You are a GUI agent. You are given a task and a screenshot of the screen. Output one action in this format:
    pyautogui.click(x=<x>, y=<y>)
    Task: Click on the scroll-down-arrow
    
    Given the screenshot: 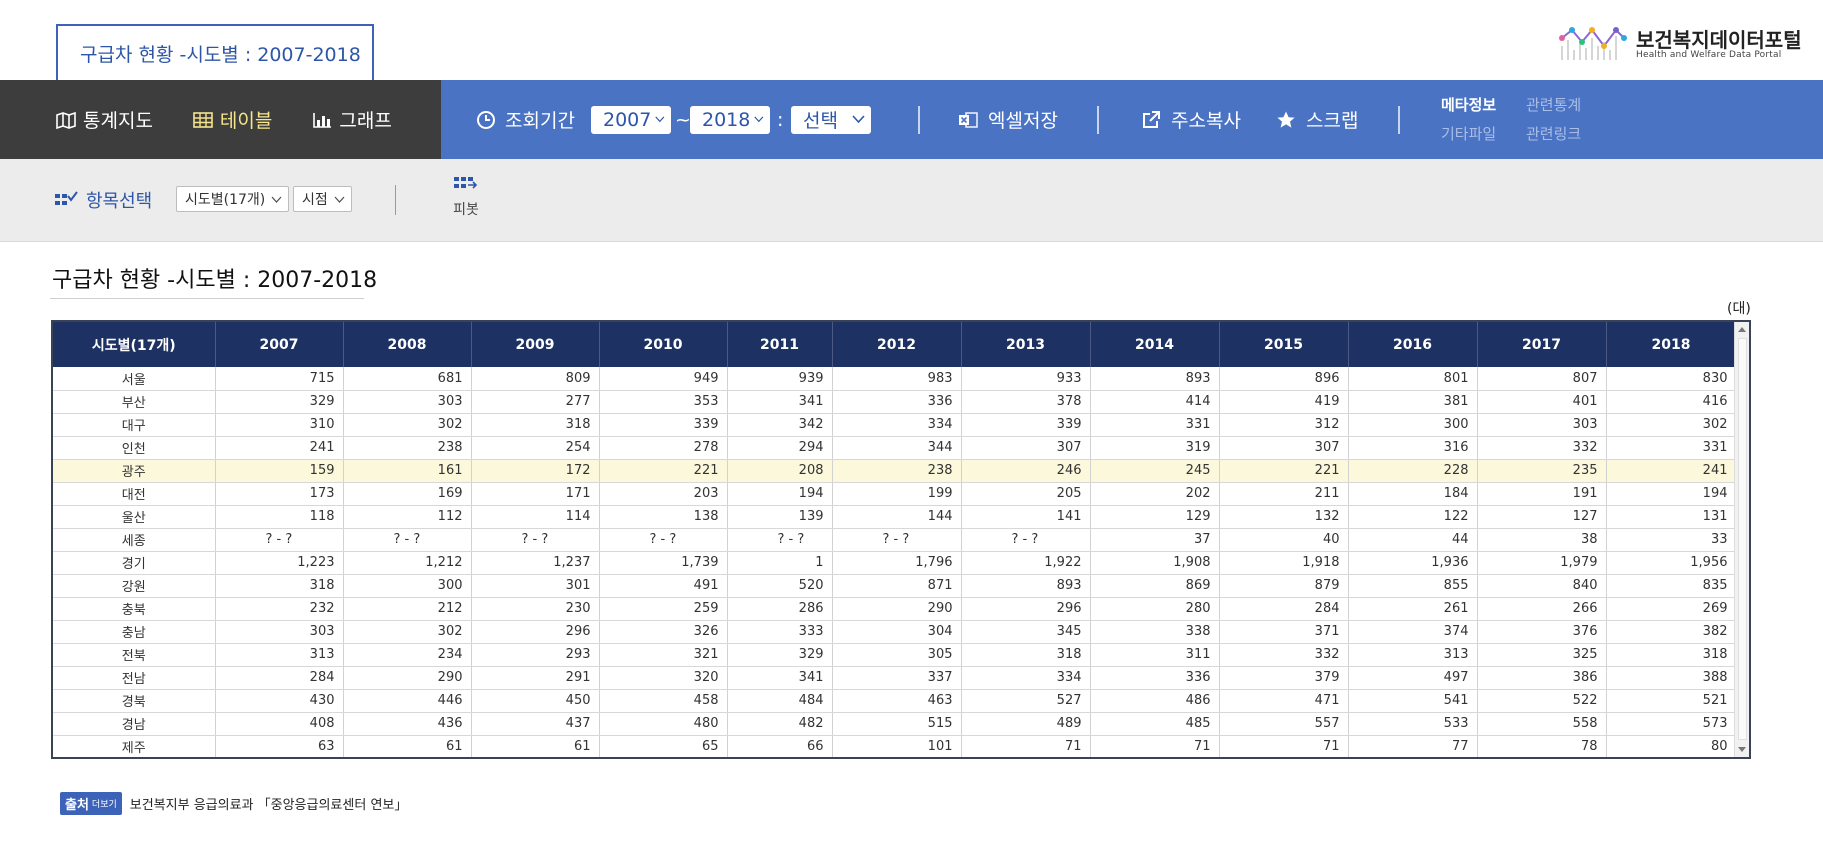 What is the action you would take?
    pyautogui.click(x=1742, y=749)
    